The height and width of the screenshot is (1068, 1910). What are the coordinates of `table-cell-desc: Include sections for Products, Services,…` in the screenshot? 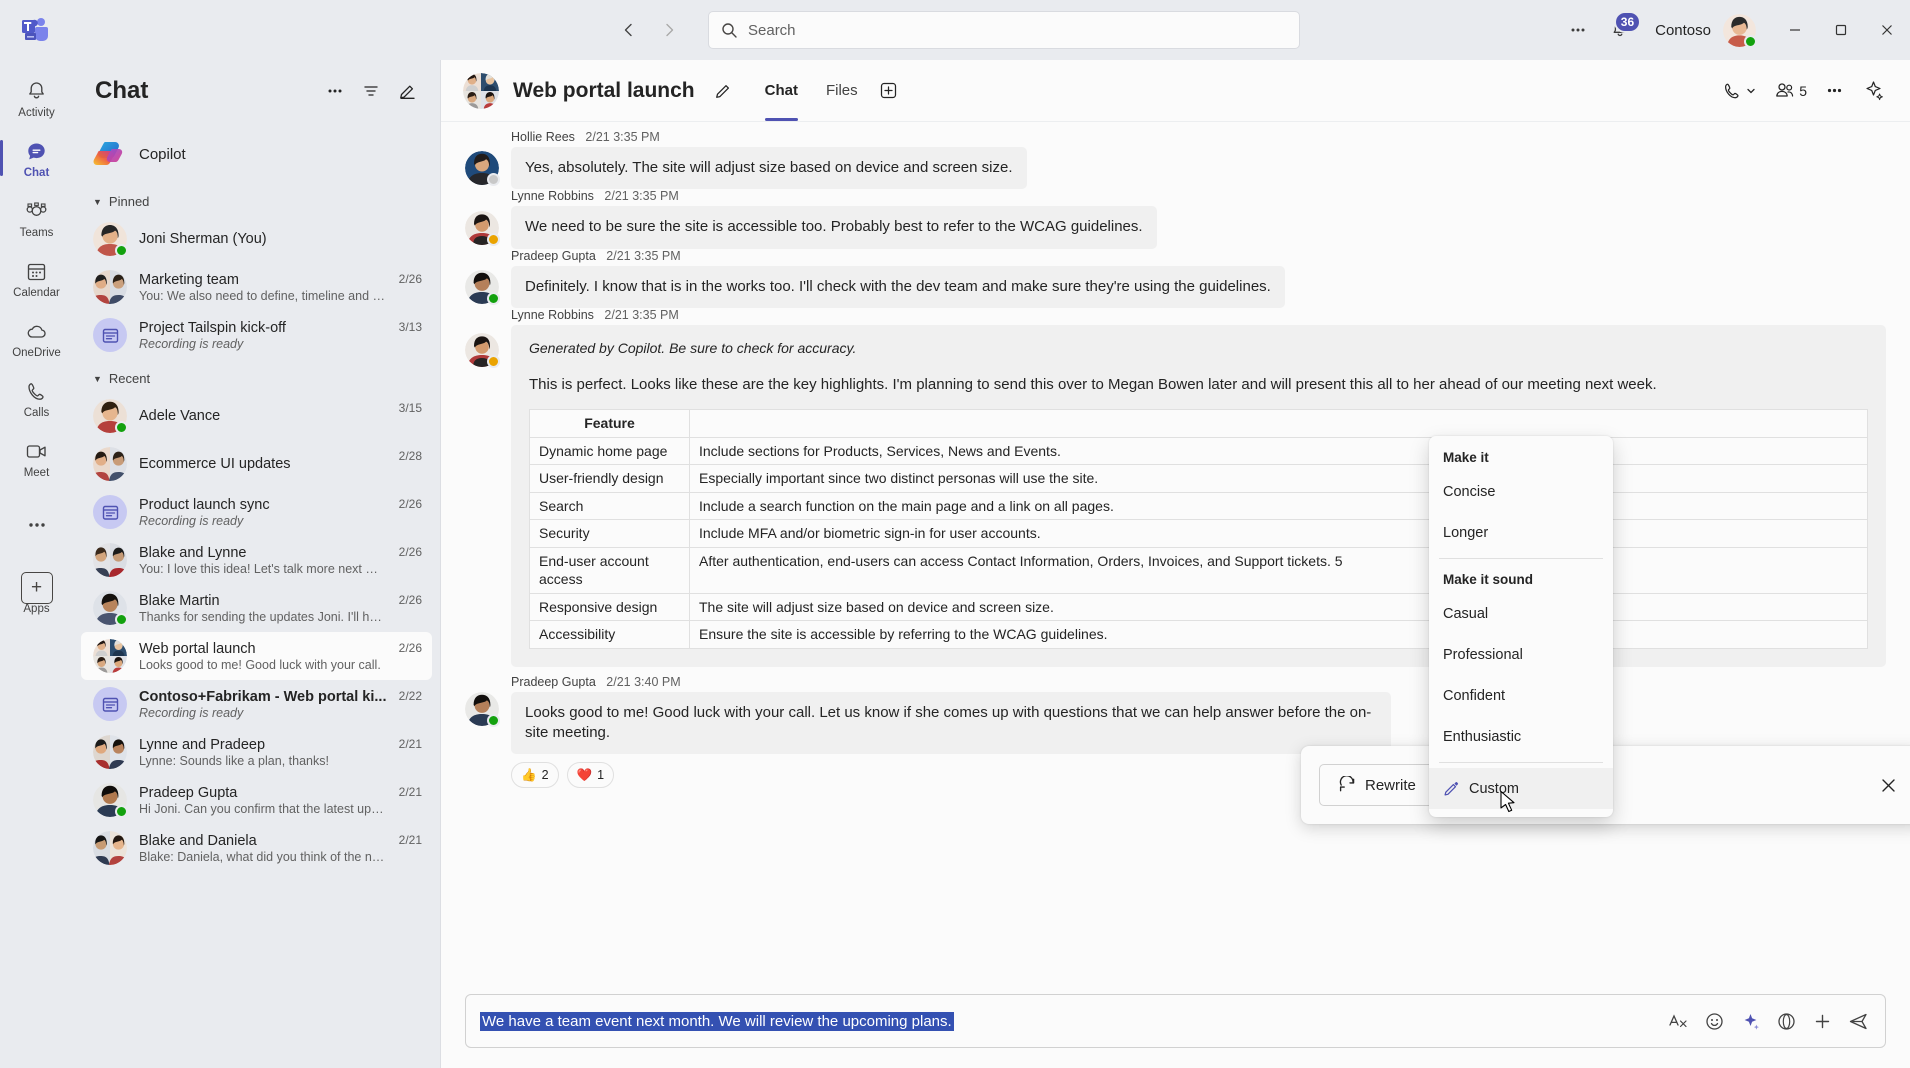 It's located at (1278, 451).